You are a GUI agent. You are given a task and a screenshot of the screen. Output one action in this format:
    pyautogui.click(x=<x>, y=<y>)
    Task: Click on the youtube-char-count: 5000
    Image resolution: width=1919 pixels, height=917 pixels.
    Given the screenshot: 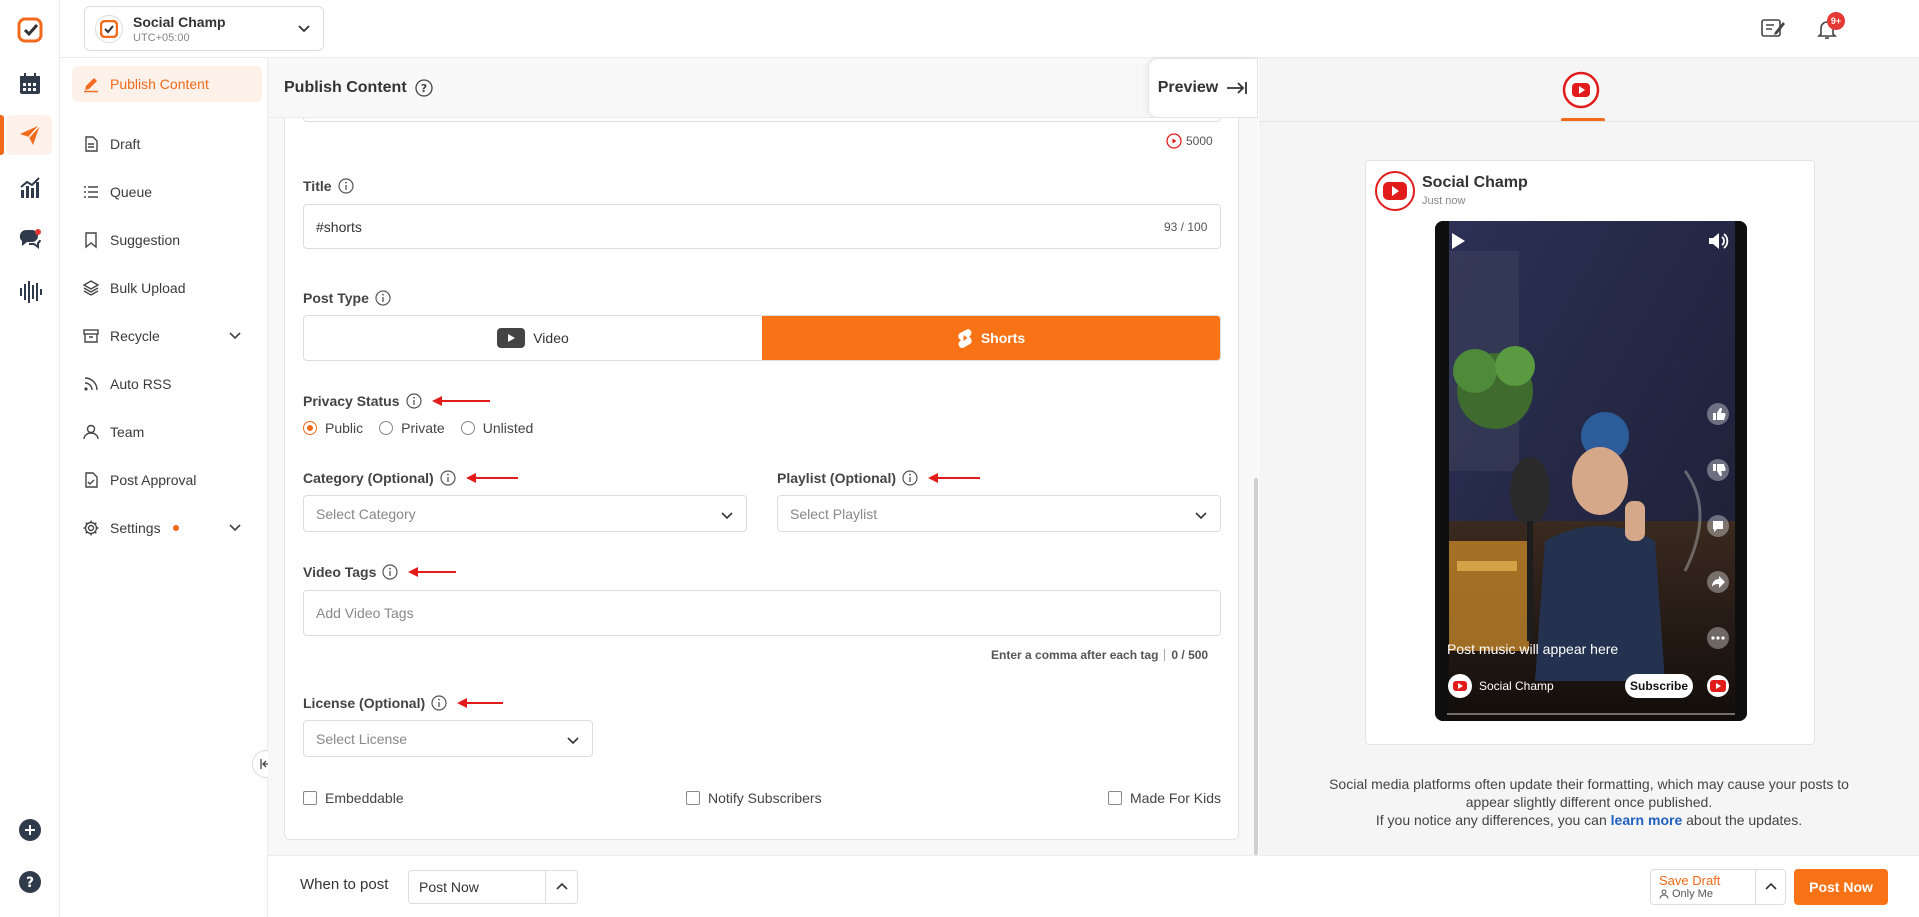 What is the action you would take?
    pyautogui.click(x=1189, y=141)
    